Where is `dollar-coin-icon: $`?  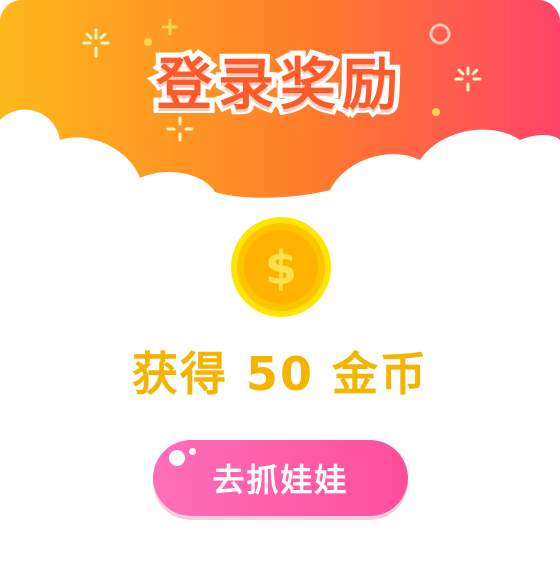
dollar-coin-icon: $ is located at coordinates (281, 267).